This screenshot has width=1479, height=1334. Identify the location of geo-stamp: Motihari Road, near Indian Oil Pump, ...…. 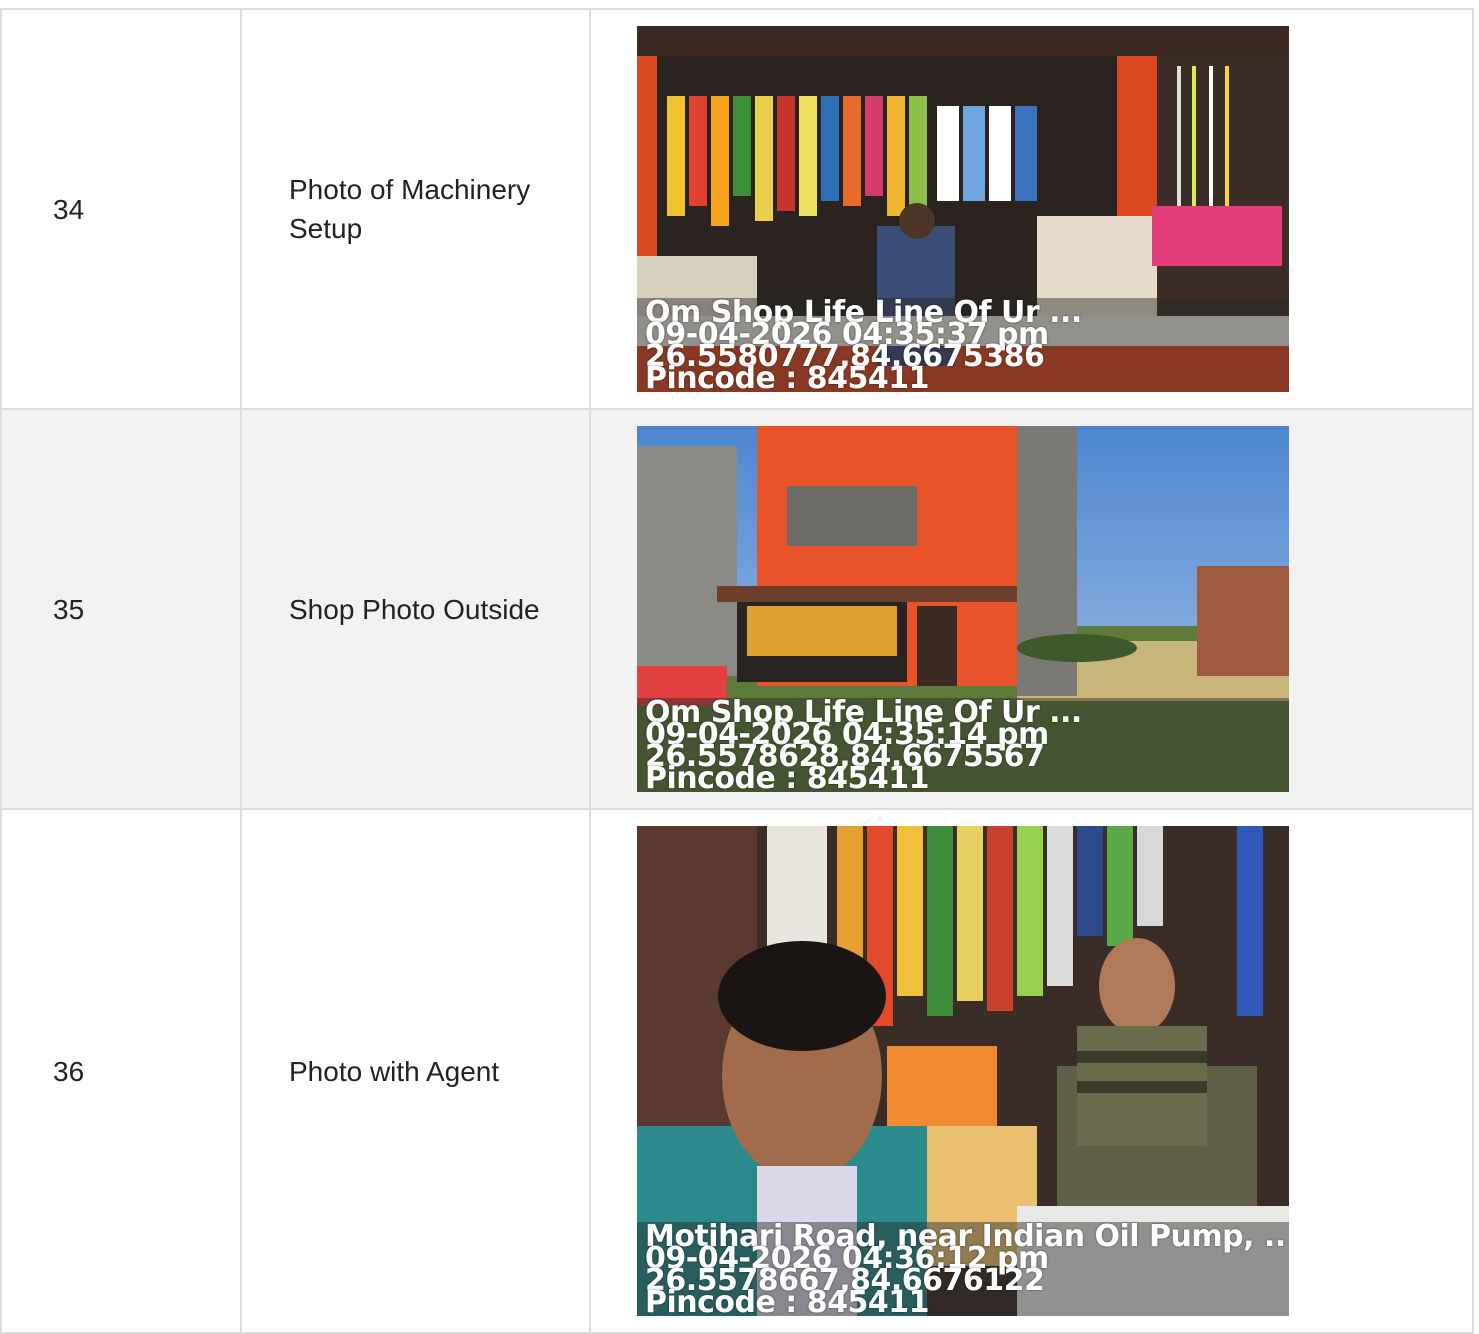
(963, 1269).